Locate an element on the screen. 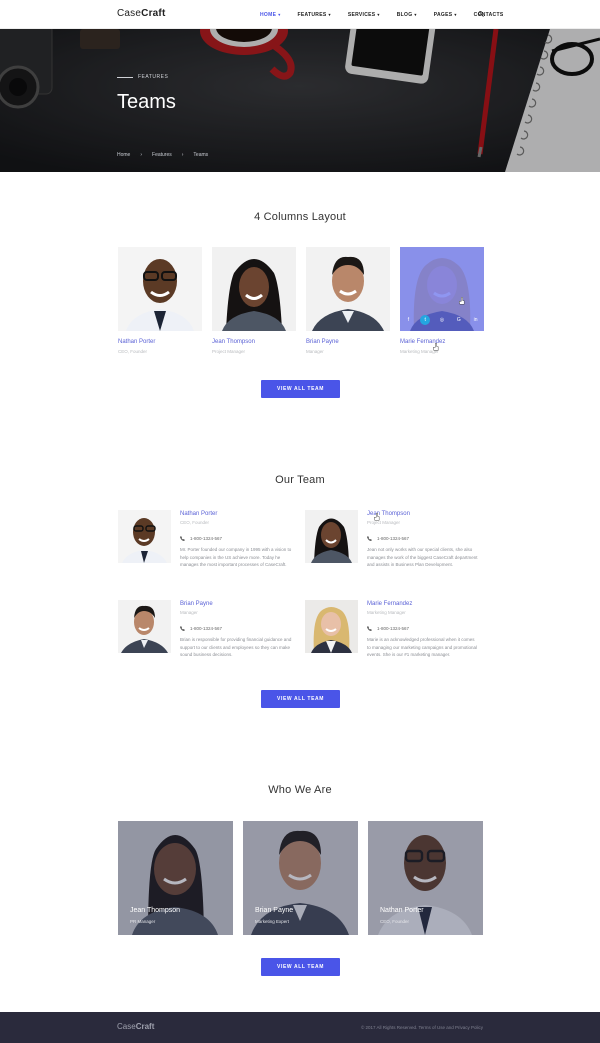  nav-label: SERVICES is located at coordinates (361, 14).